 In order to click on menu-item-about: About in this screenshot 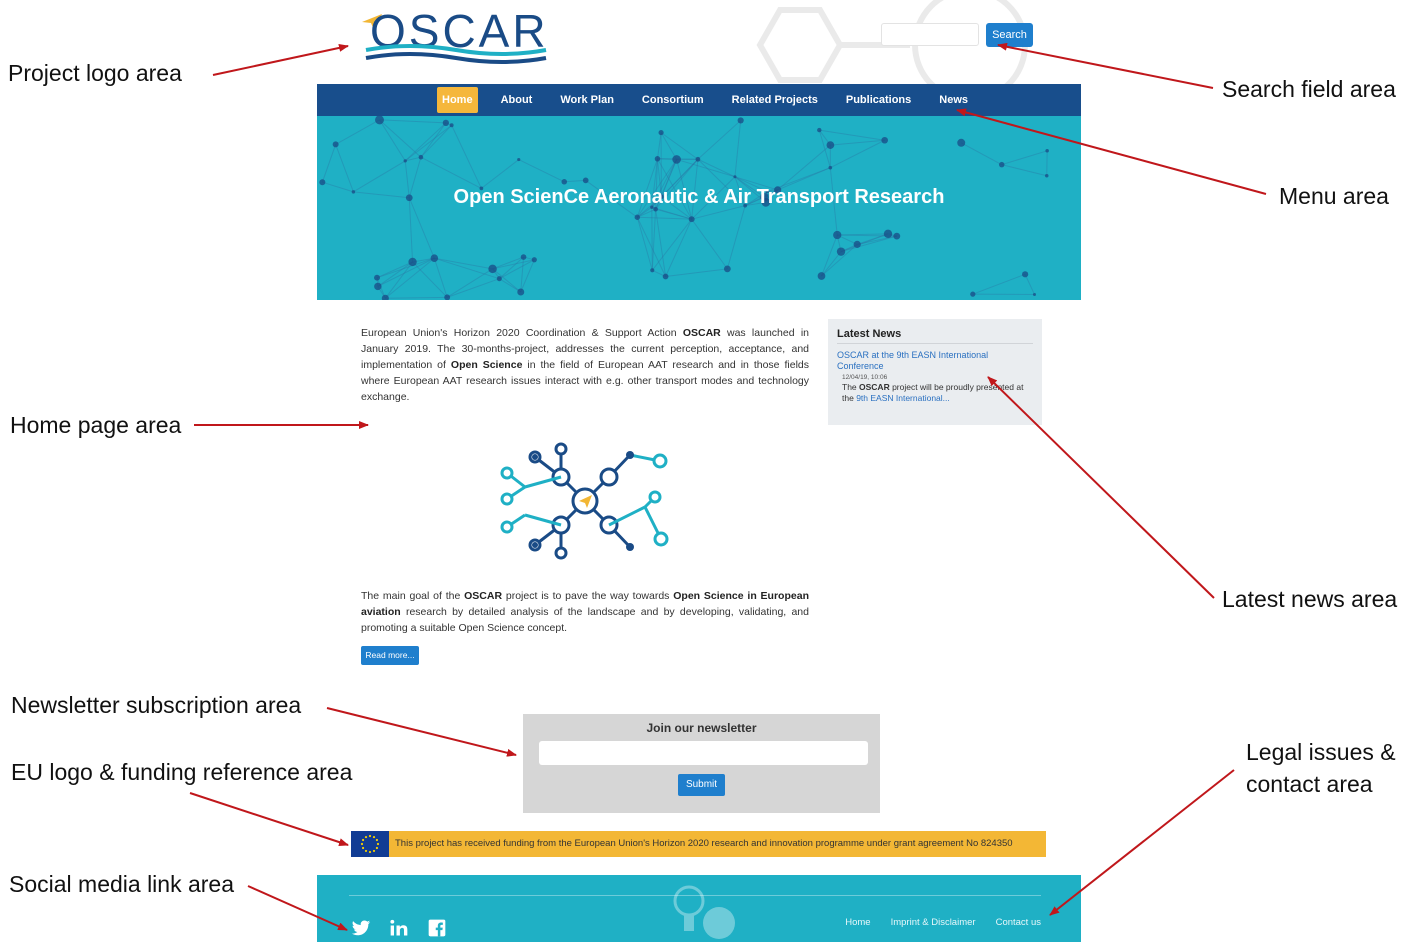, I will do `click(517, 100)`.